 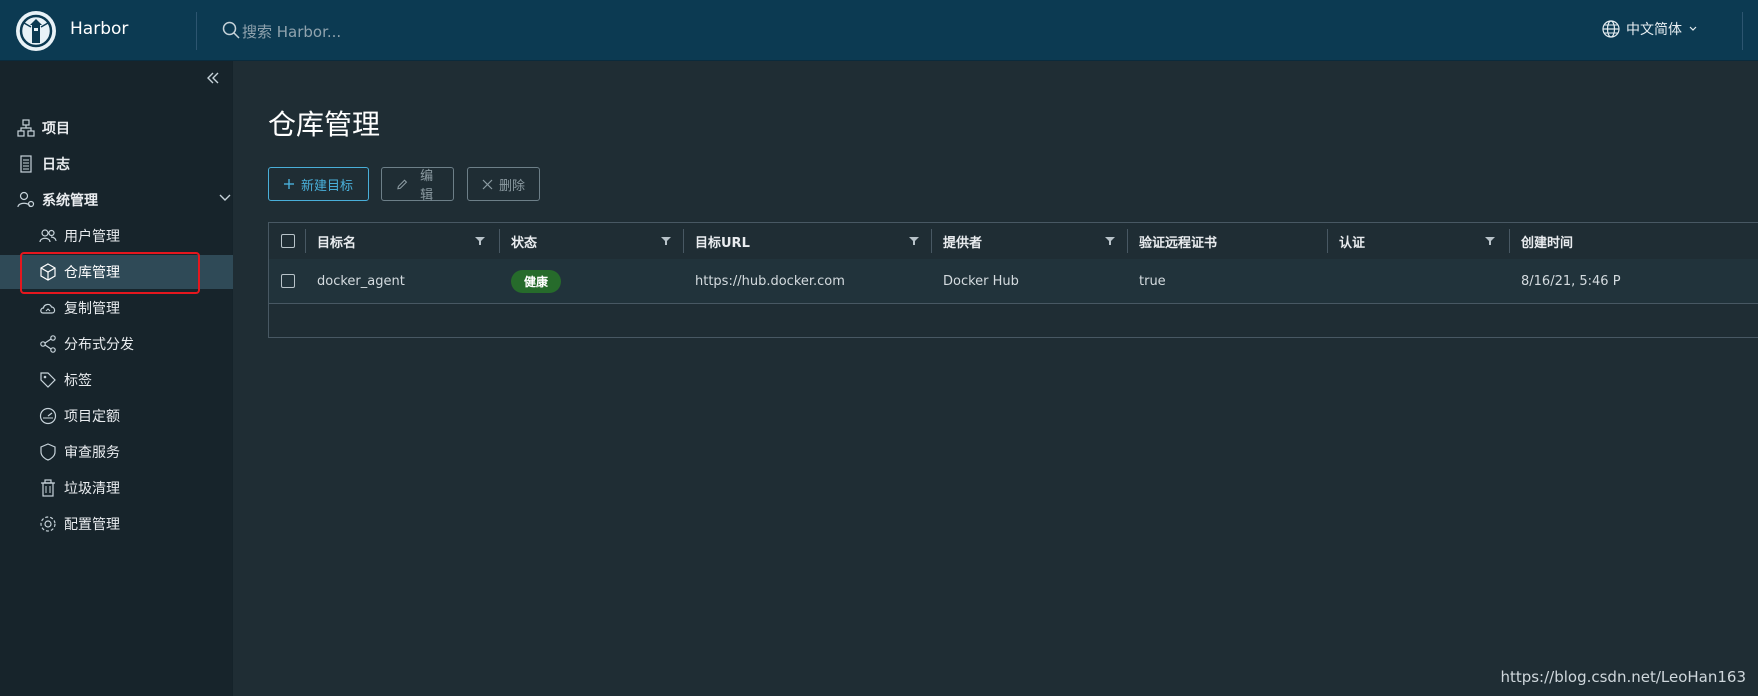 I want to click on sidebar-item-distribution: 分布式分发, so click(x=135, y=344).